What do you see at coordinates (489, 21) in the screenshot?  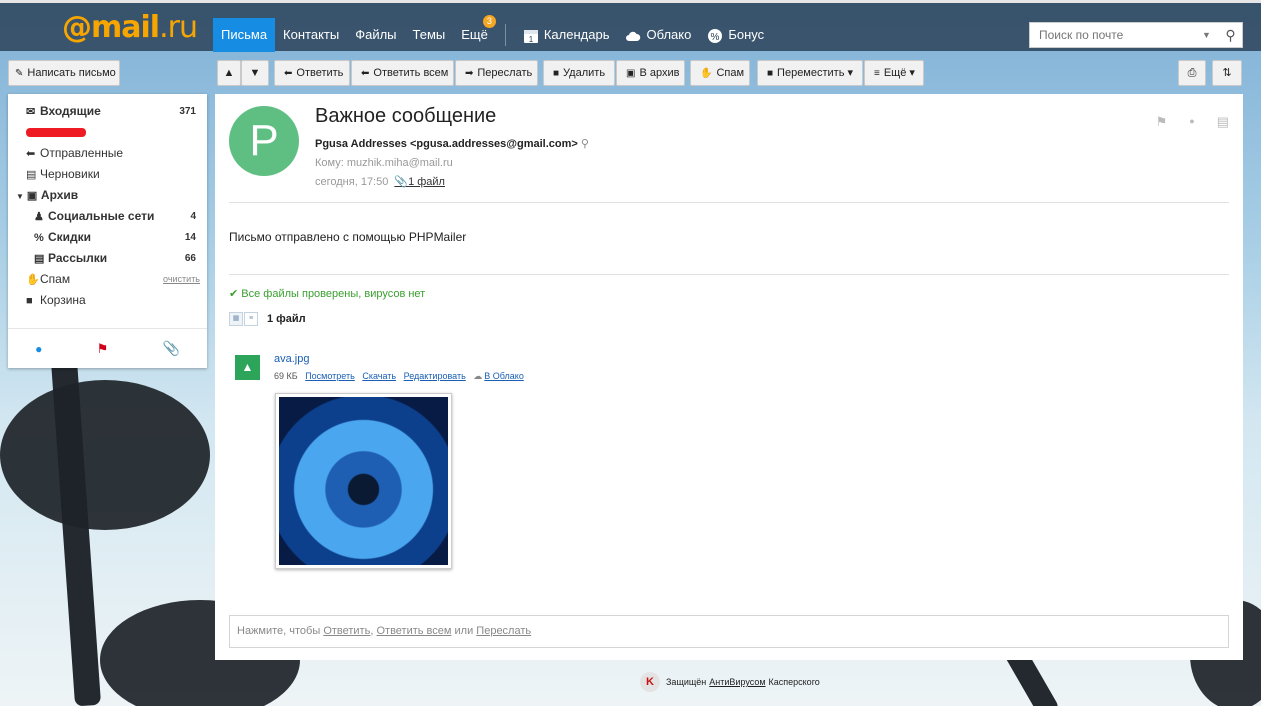 I see `notification-badge: 3` at bounding box center [489, 21].